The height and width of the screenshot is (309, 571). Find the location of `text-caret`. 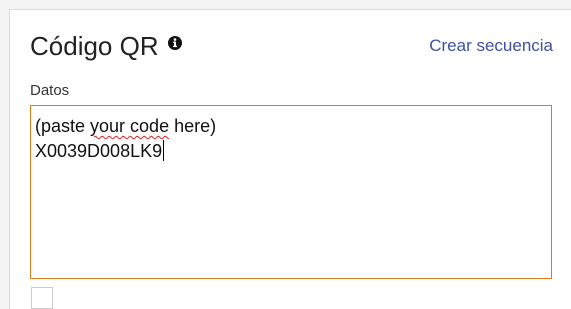

text-caret is located at coordinates (164, 150).